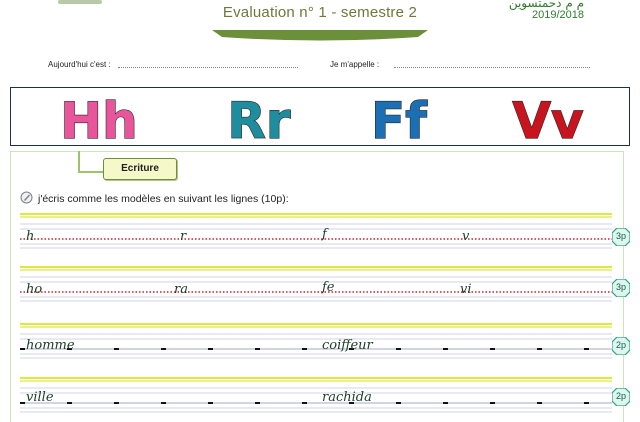 The width and height of the screenshot is (640, 422). What do you see at coordinates (50, 345) in the screenshot?
I see `row-3-left-model: homme` at bounding box center [50, 345].